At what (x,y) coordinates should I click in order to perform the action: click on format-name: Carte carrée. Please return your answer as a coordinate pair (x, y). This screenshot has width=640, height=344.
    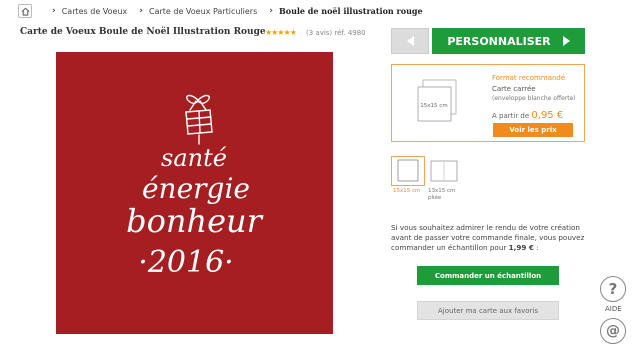
    Looking at the image, I should click on (514, 89).